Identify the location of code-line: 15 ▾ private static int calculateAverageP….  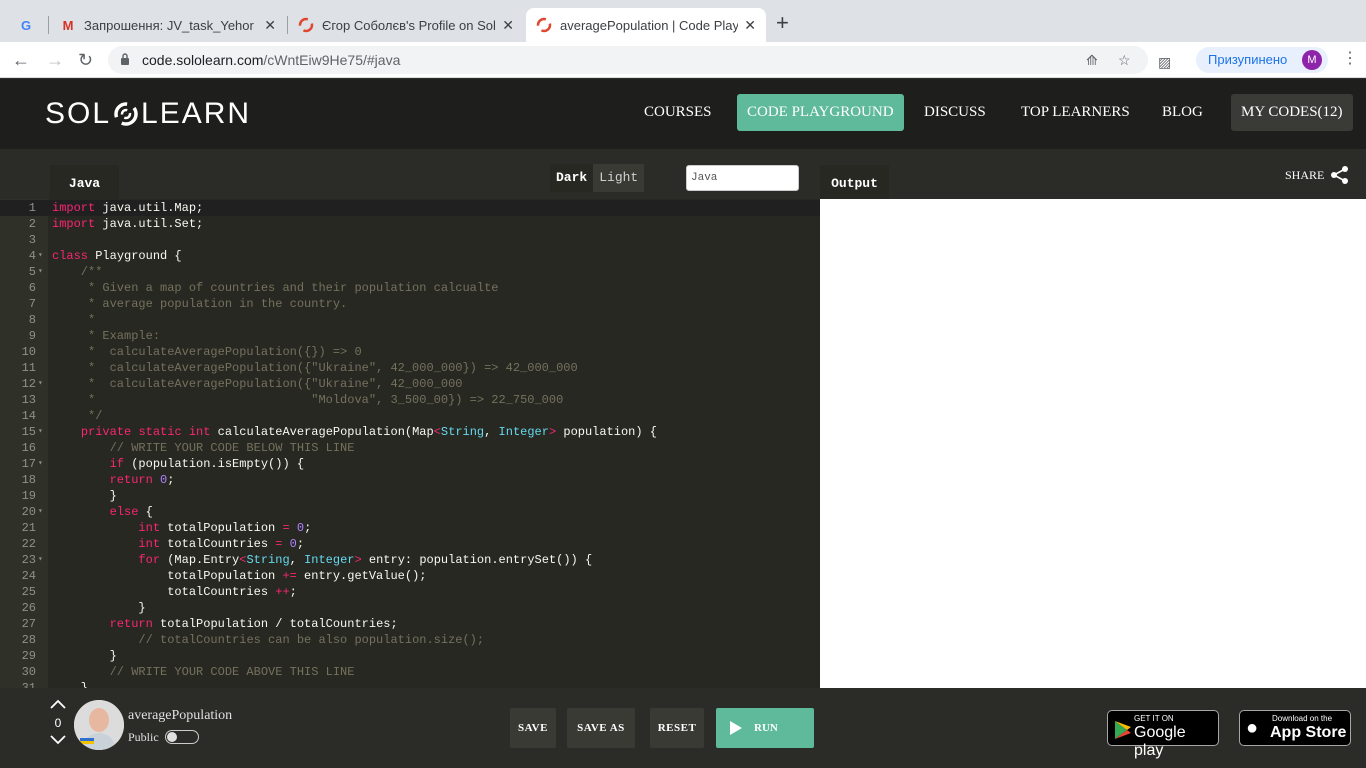
(410, 432).